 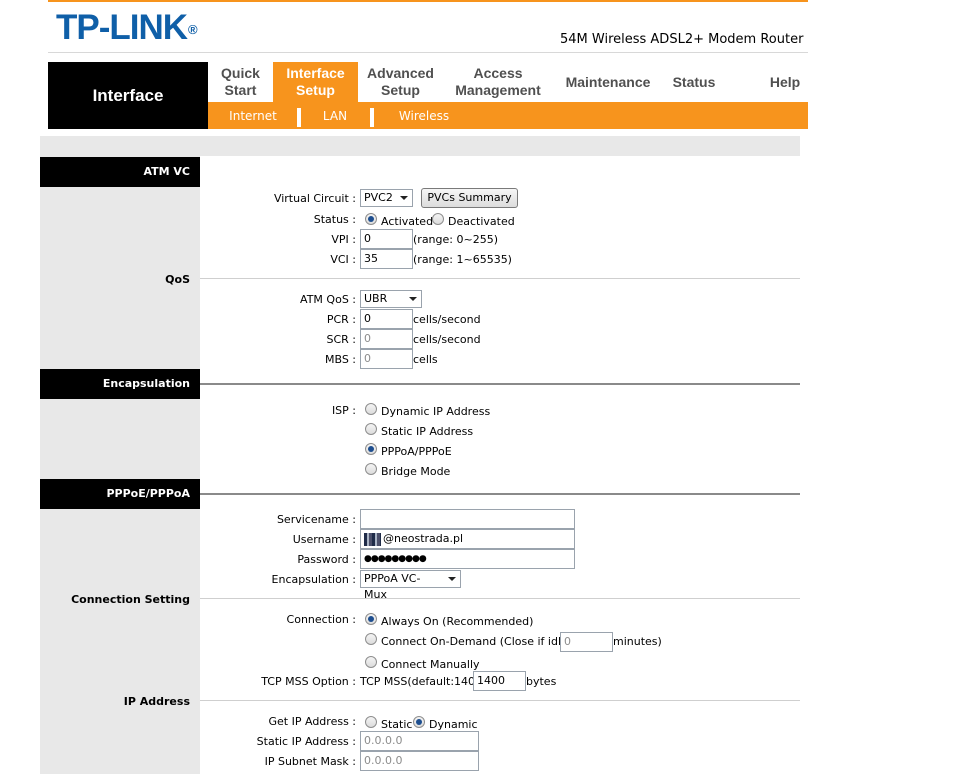 What do you see at coordinates (447, 339) in the screenshot?
I see `scr-unit: cells/second` at bounding box center [447, 339].